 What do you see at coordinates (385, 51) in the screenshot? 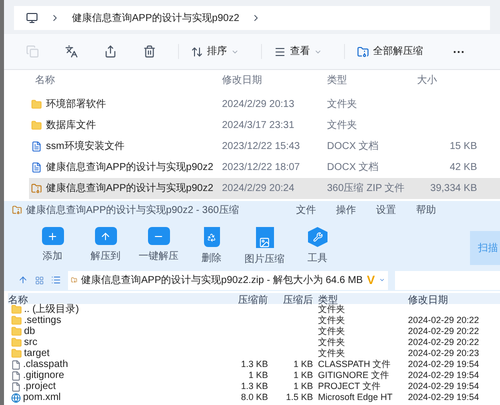
I see `toolbar-button: 全部解压缩` at bounding box center [385, 51].